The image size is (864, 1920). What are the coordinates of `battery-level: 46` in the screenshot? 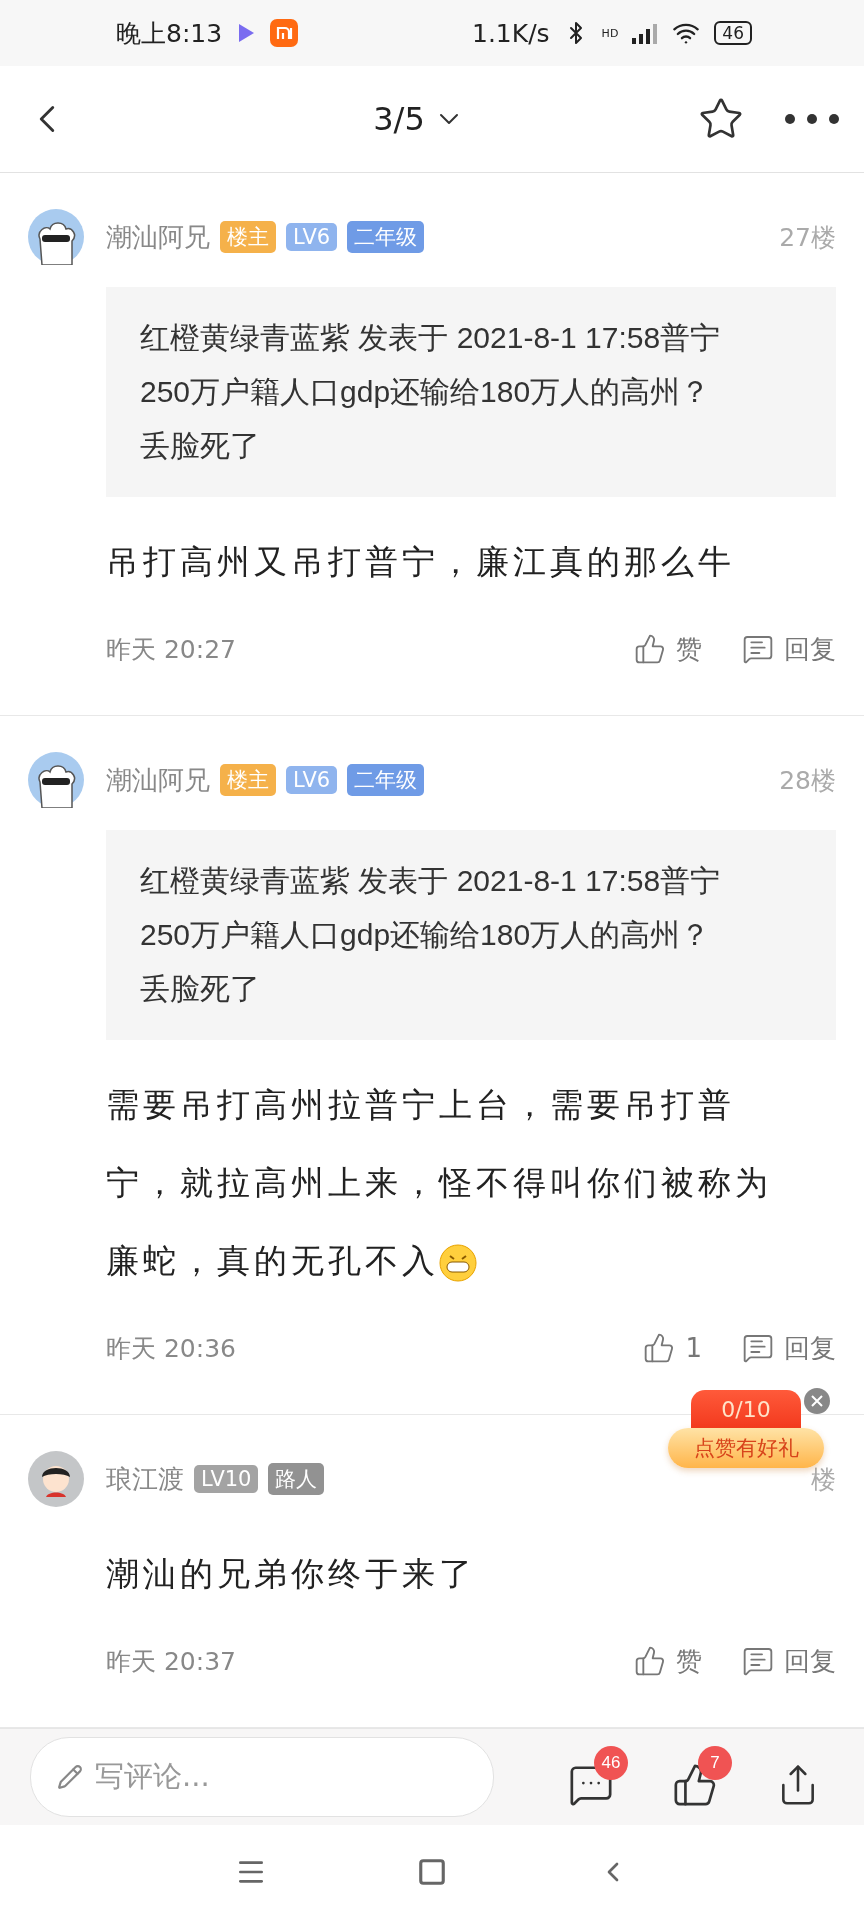 It's located at (733, 33).